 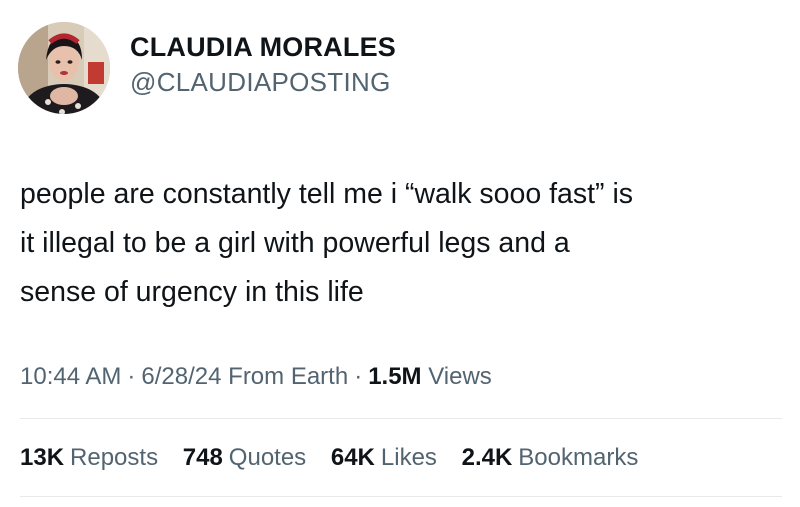 I want to click on avatar, so click(x=64, y=68).